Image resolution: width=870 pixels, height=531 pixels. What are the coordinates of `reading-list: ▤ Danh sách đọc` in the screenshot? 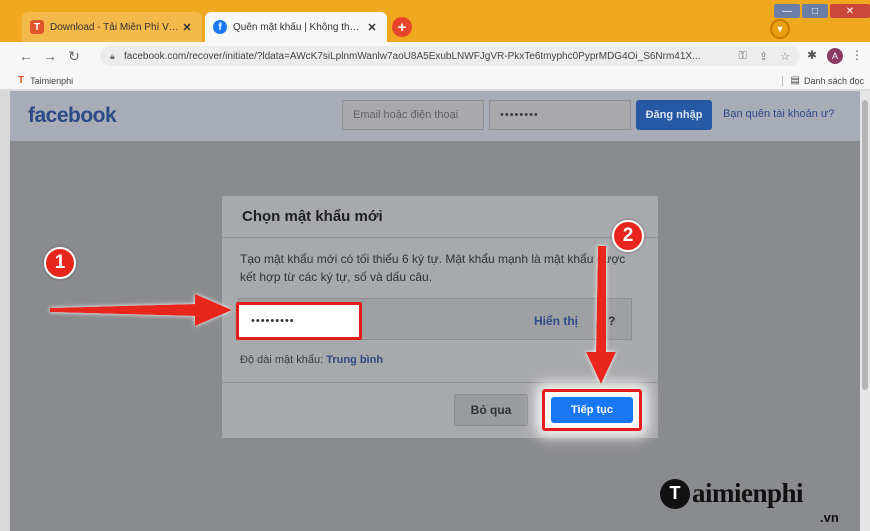 It's located at (822, 80).